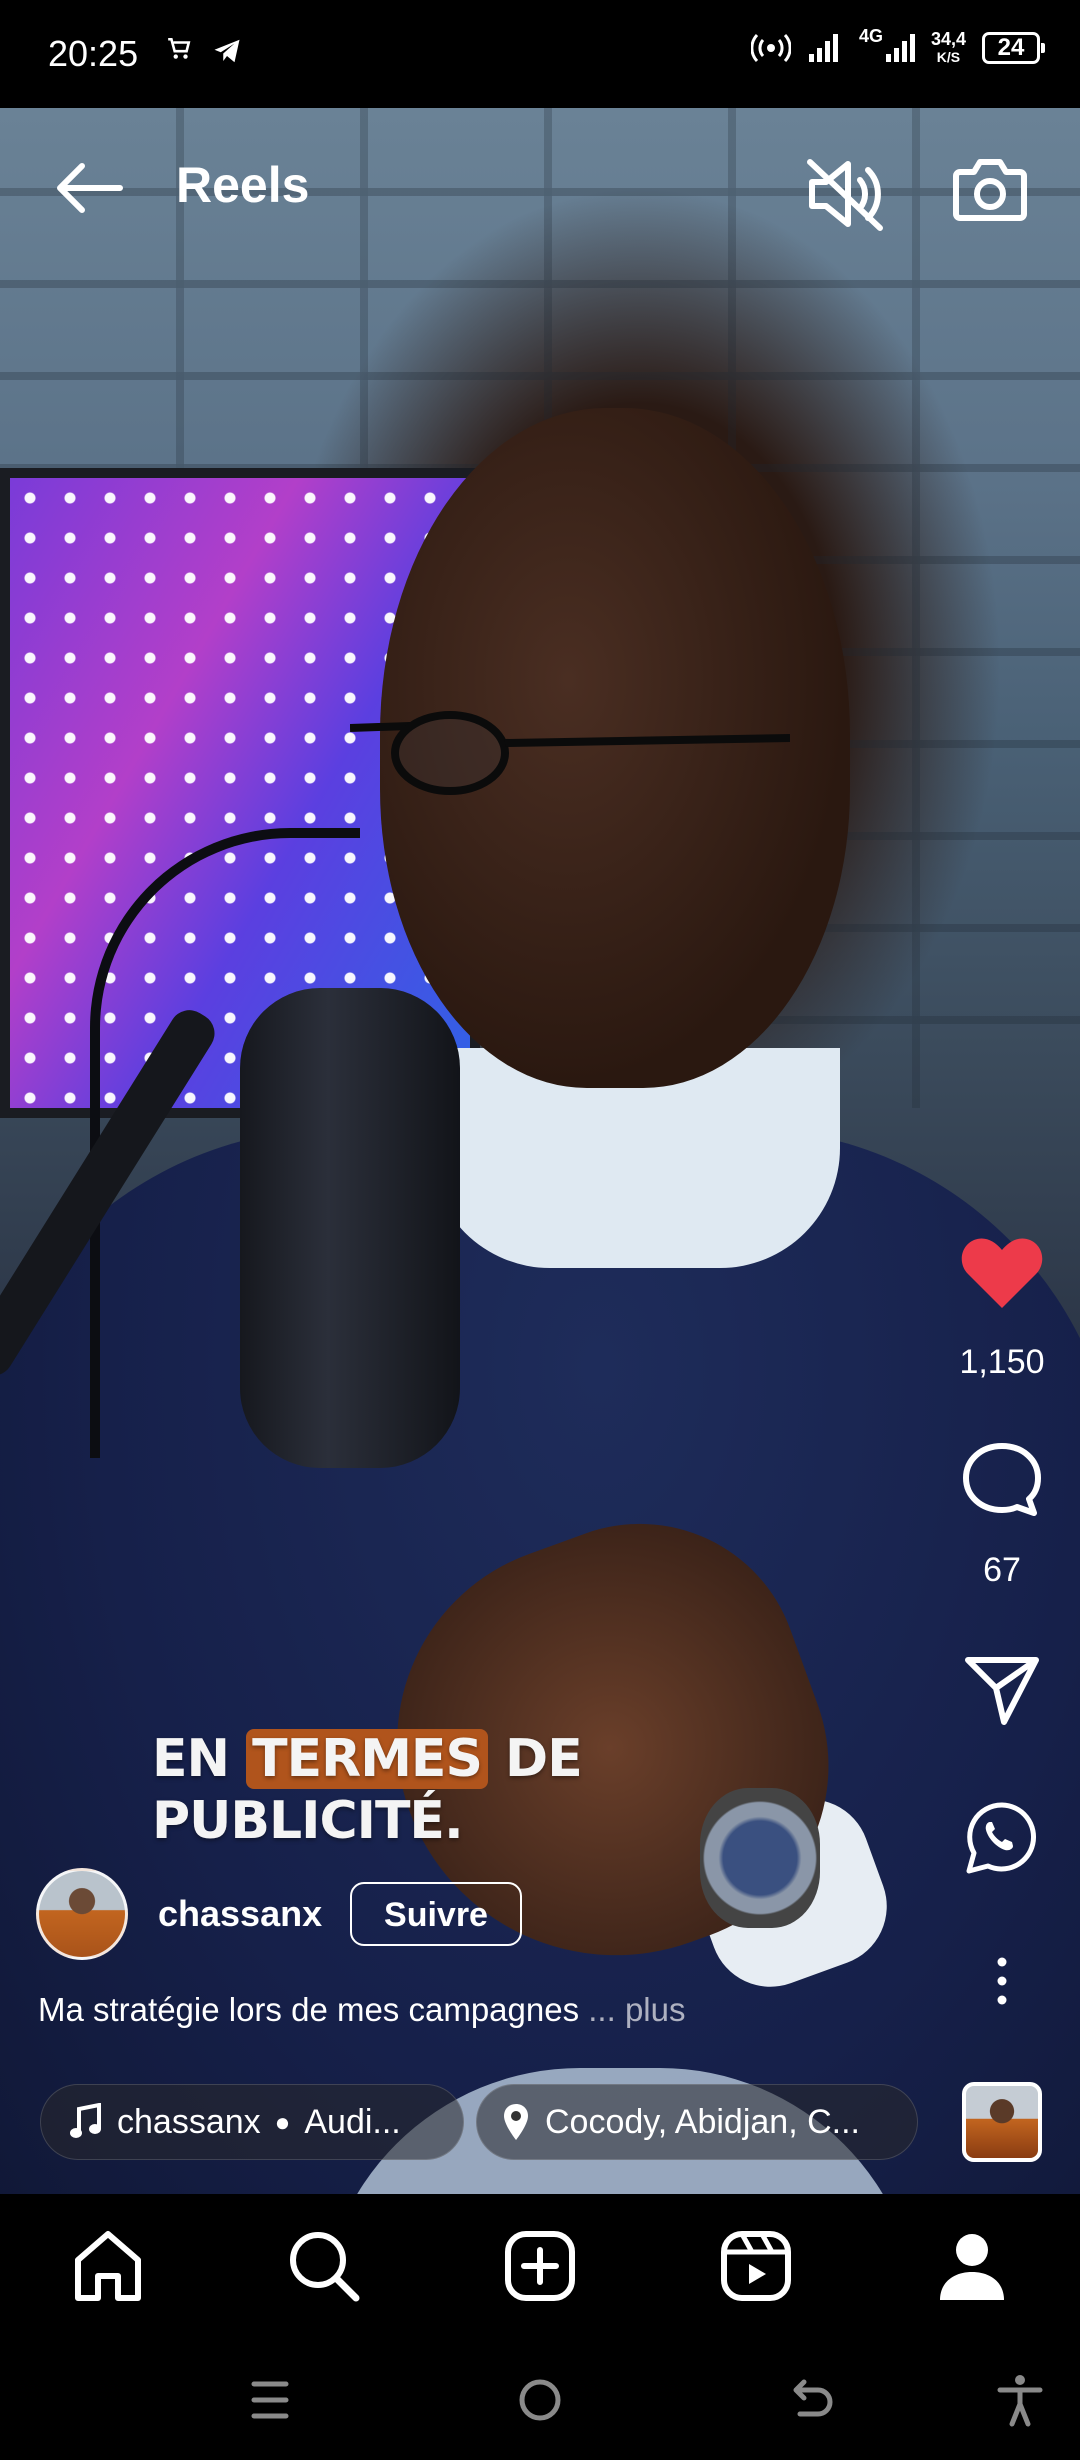 The width and height of the screenshot is (1080, 2460). What do you see at coordinates (227, 51) in the screenshot?
I see `telegram-icon` at bounding box center [227, 51].